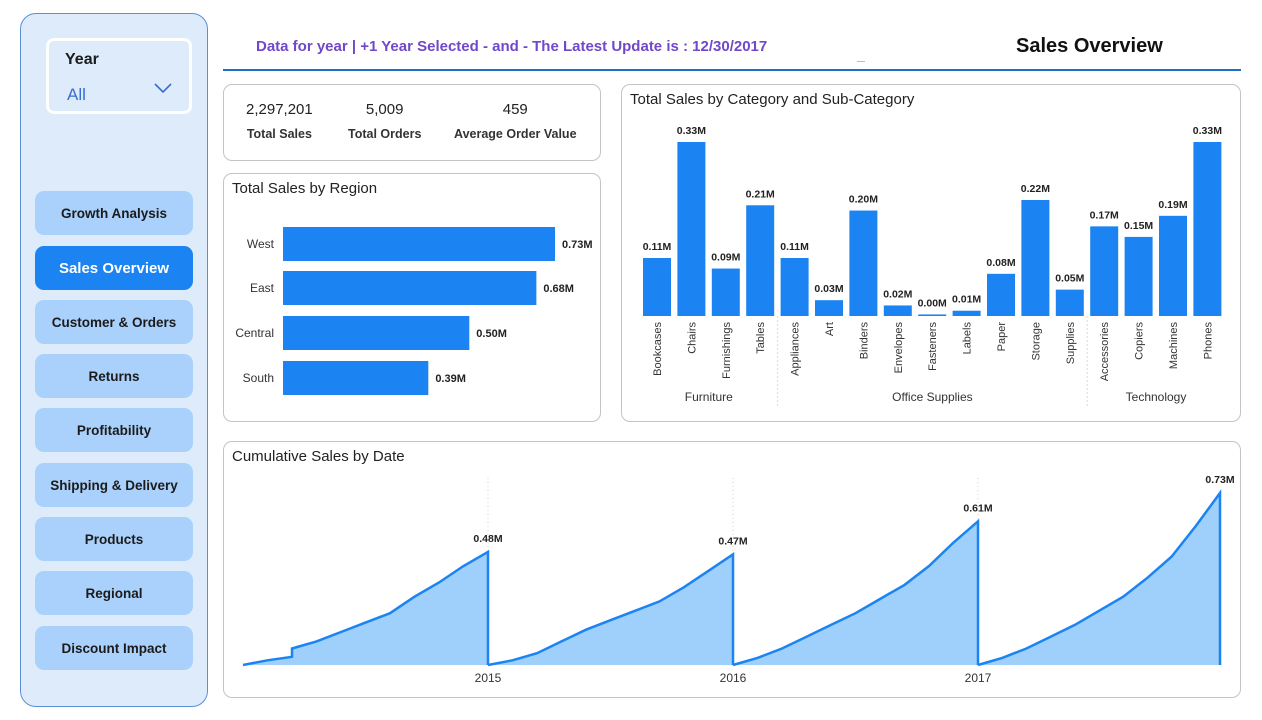 The image size is (1262, 720). What do you see at coordinates (732, 70) in the screenshot?
I see `header-divider` at bounding box center [732, 70].